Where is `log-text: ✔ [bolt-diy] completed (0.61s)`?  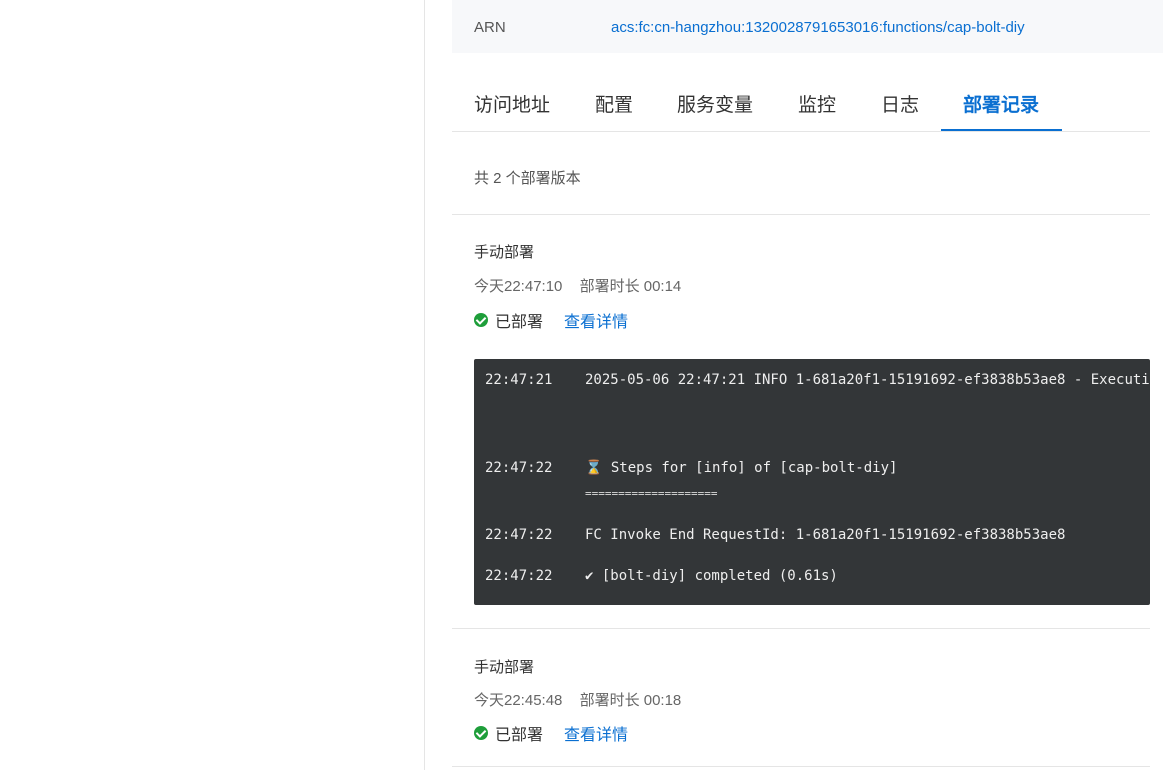
log-text: ✔ [bolt-diy] completed (0.61s) is located at coordinates (711, 576).